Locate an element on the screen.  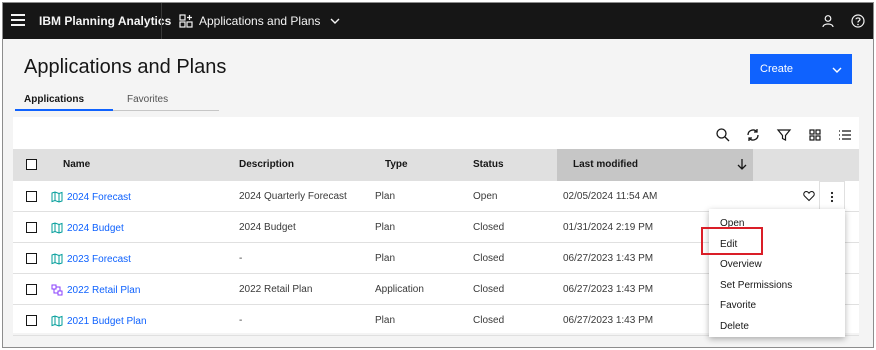
active-tab-indicator is located at coordinates (64, 110).